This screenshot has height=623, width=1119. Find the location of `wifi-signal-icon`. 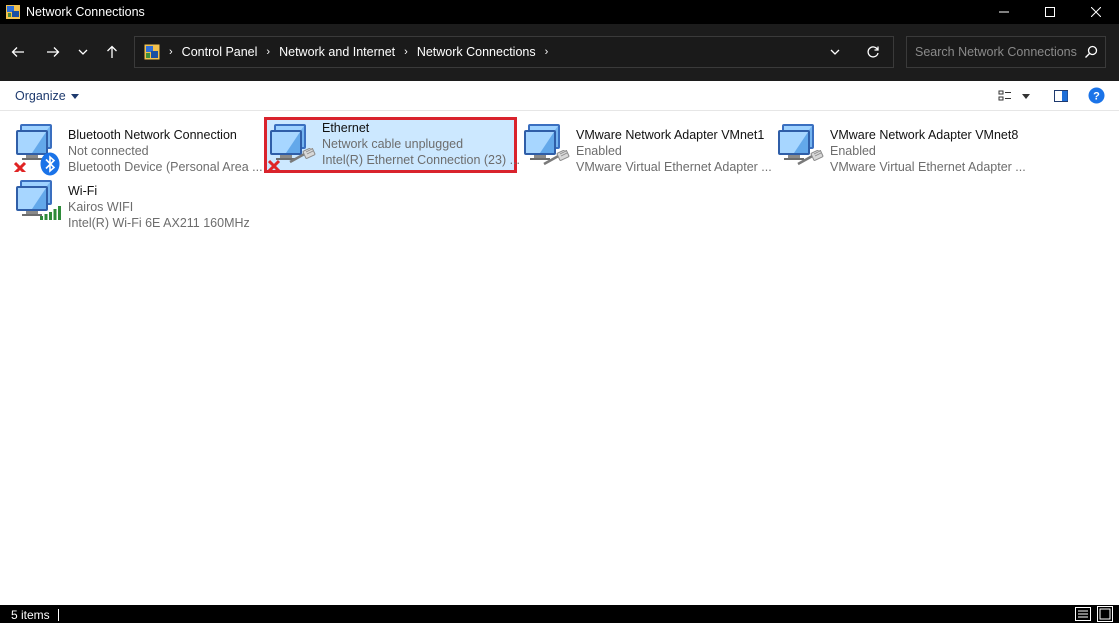

wifi-signal-icon is located at coordinates (51, 214).